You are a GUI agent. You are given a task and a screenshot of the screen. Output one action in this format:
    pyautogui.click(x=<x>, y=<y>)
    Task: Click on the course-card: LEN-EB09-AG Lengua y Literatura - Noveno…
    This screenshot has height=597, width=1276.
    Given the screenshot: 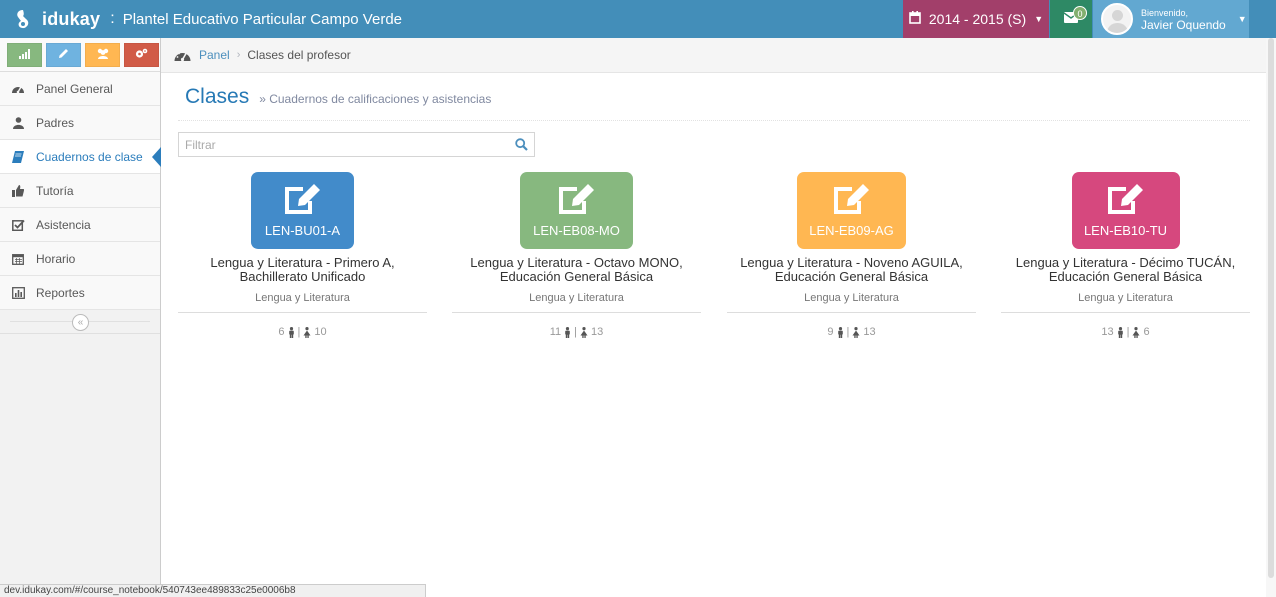 What is the action you would take?
    pyautogui.click(x=851, y=255)
    